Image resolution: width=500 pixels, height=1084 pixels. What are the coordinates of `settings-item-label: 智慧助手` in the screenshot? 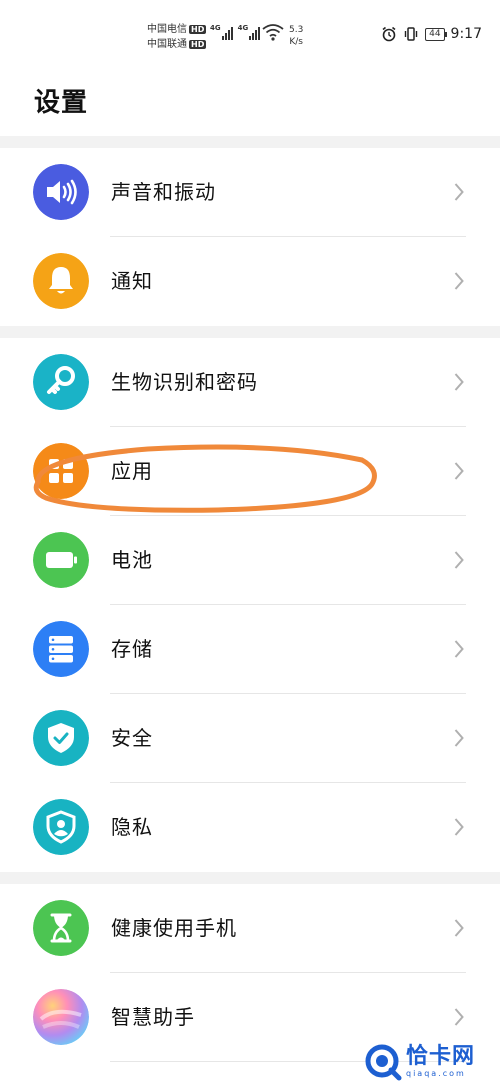 It's located at (153, 1017).